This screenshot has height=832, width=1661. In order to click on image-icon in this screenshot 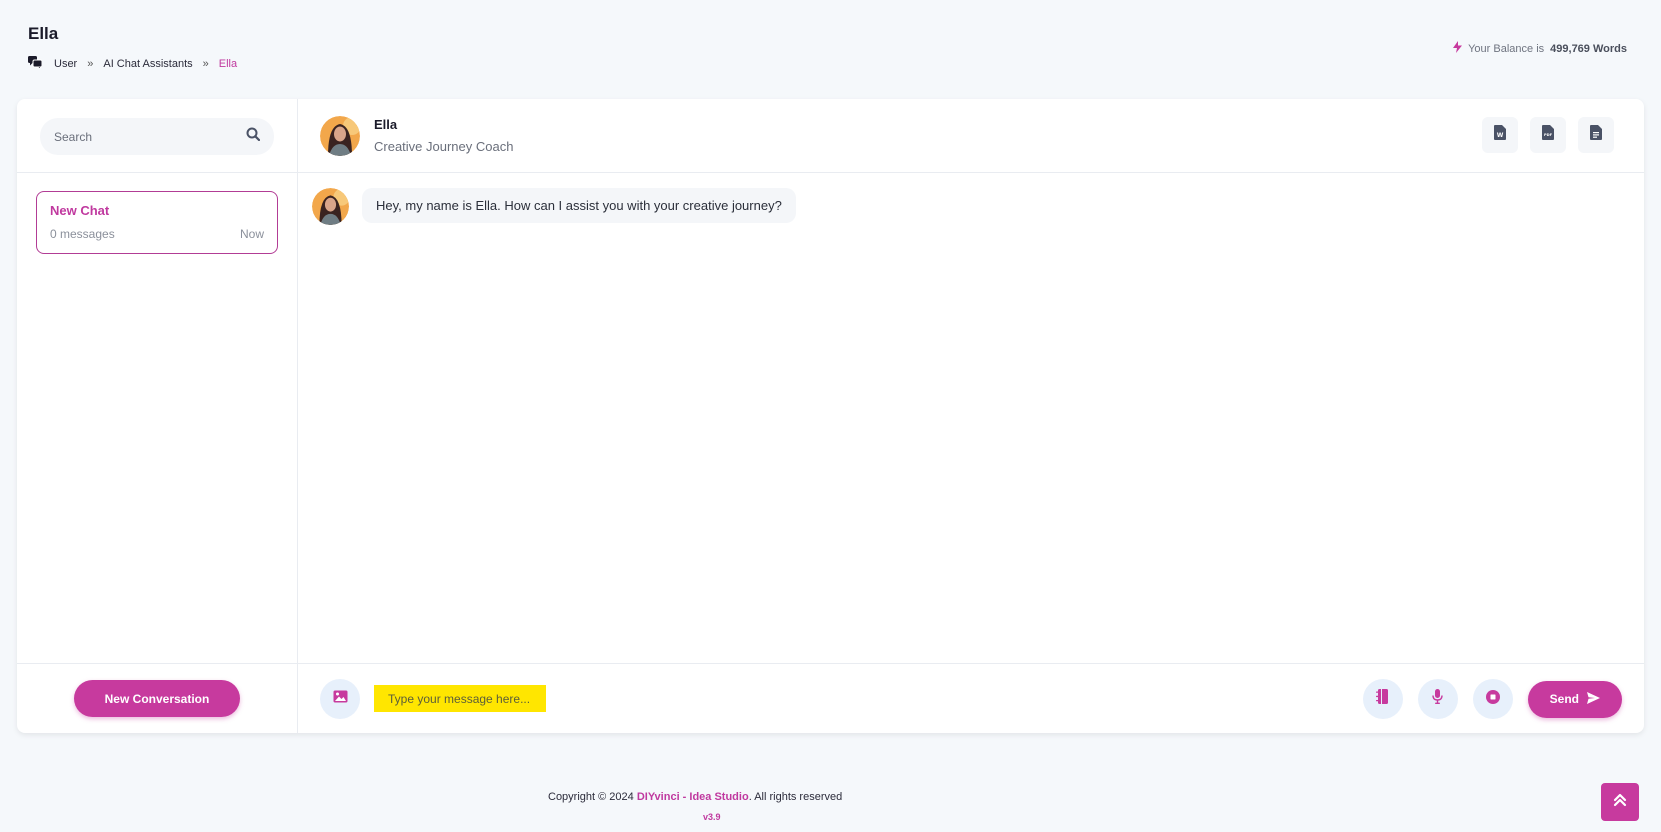, I will do `click(340, 699)`.